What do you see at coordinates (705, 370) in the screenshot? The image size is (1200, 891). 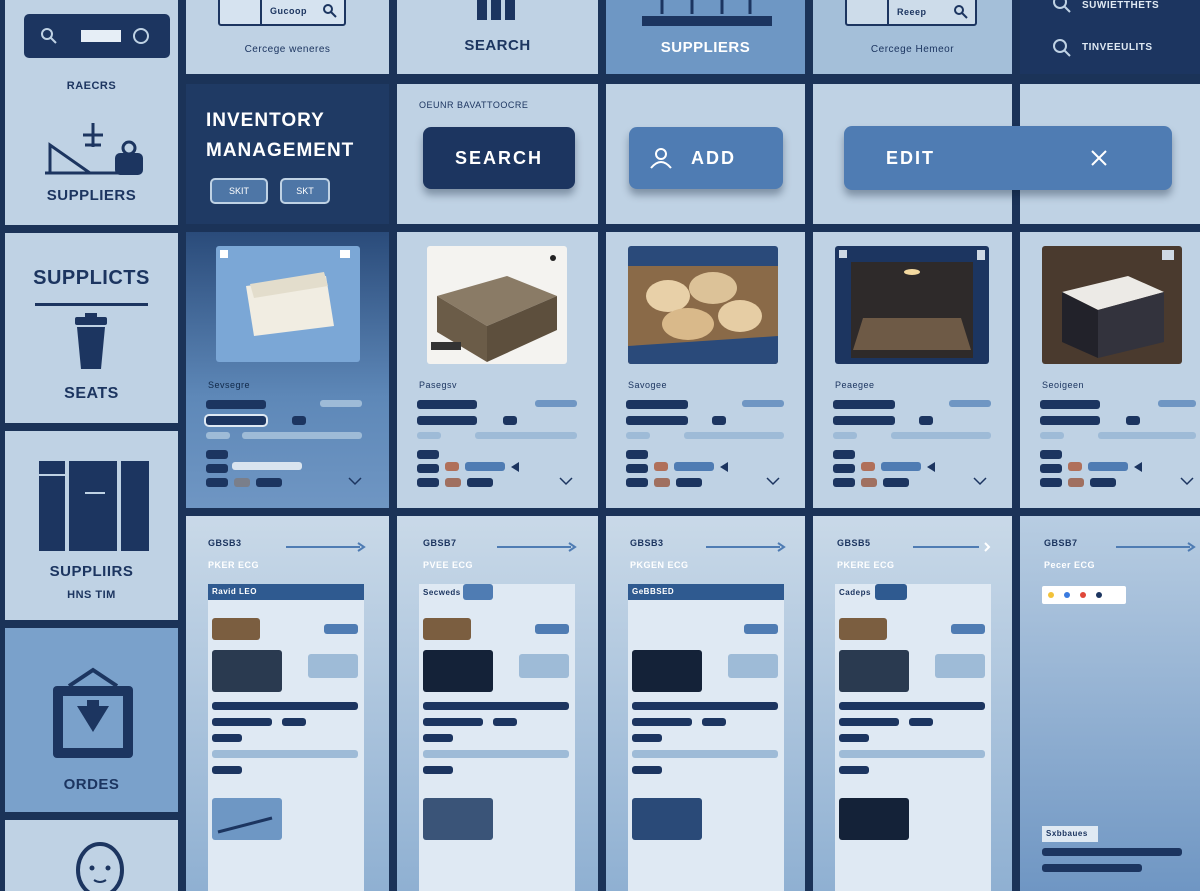 I see `product-card-3: Savogee` at bounding box center [705, 370].